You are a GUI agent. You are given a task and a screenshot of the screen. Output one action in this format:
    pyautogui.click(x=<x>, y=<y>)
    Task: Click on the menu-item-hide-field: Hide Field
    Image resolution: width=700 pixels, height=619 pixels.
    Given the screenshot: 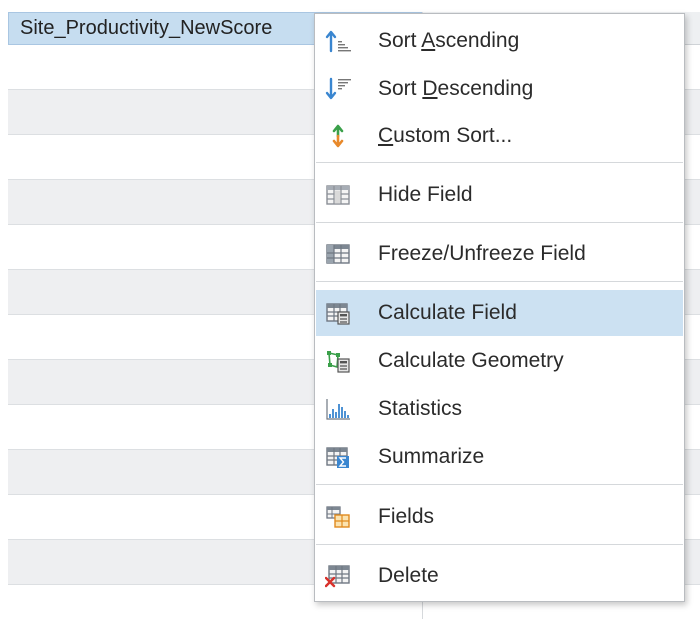 What is the action you would take?
    pyautogui.click(x=499, y=195)
    